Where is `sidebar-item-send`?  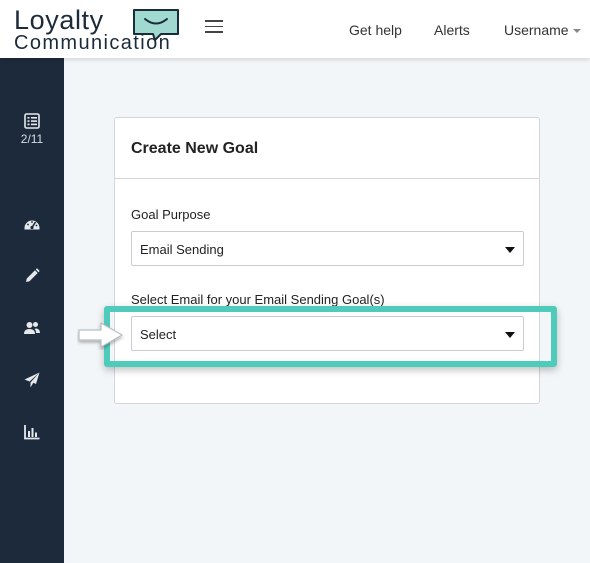
sidebar-item-send is located at coordinates (32, 380).